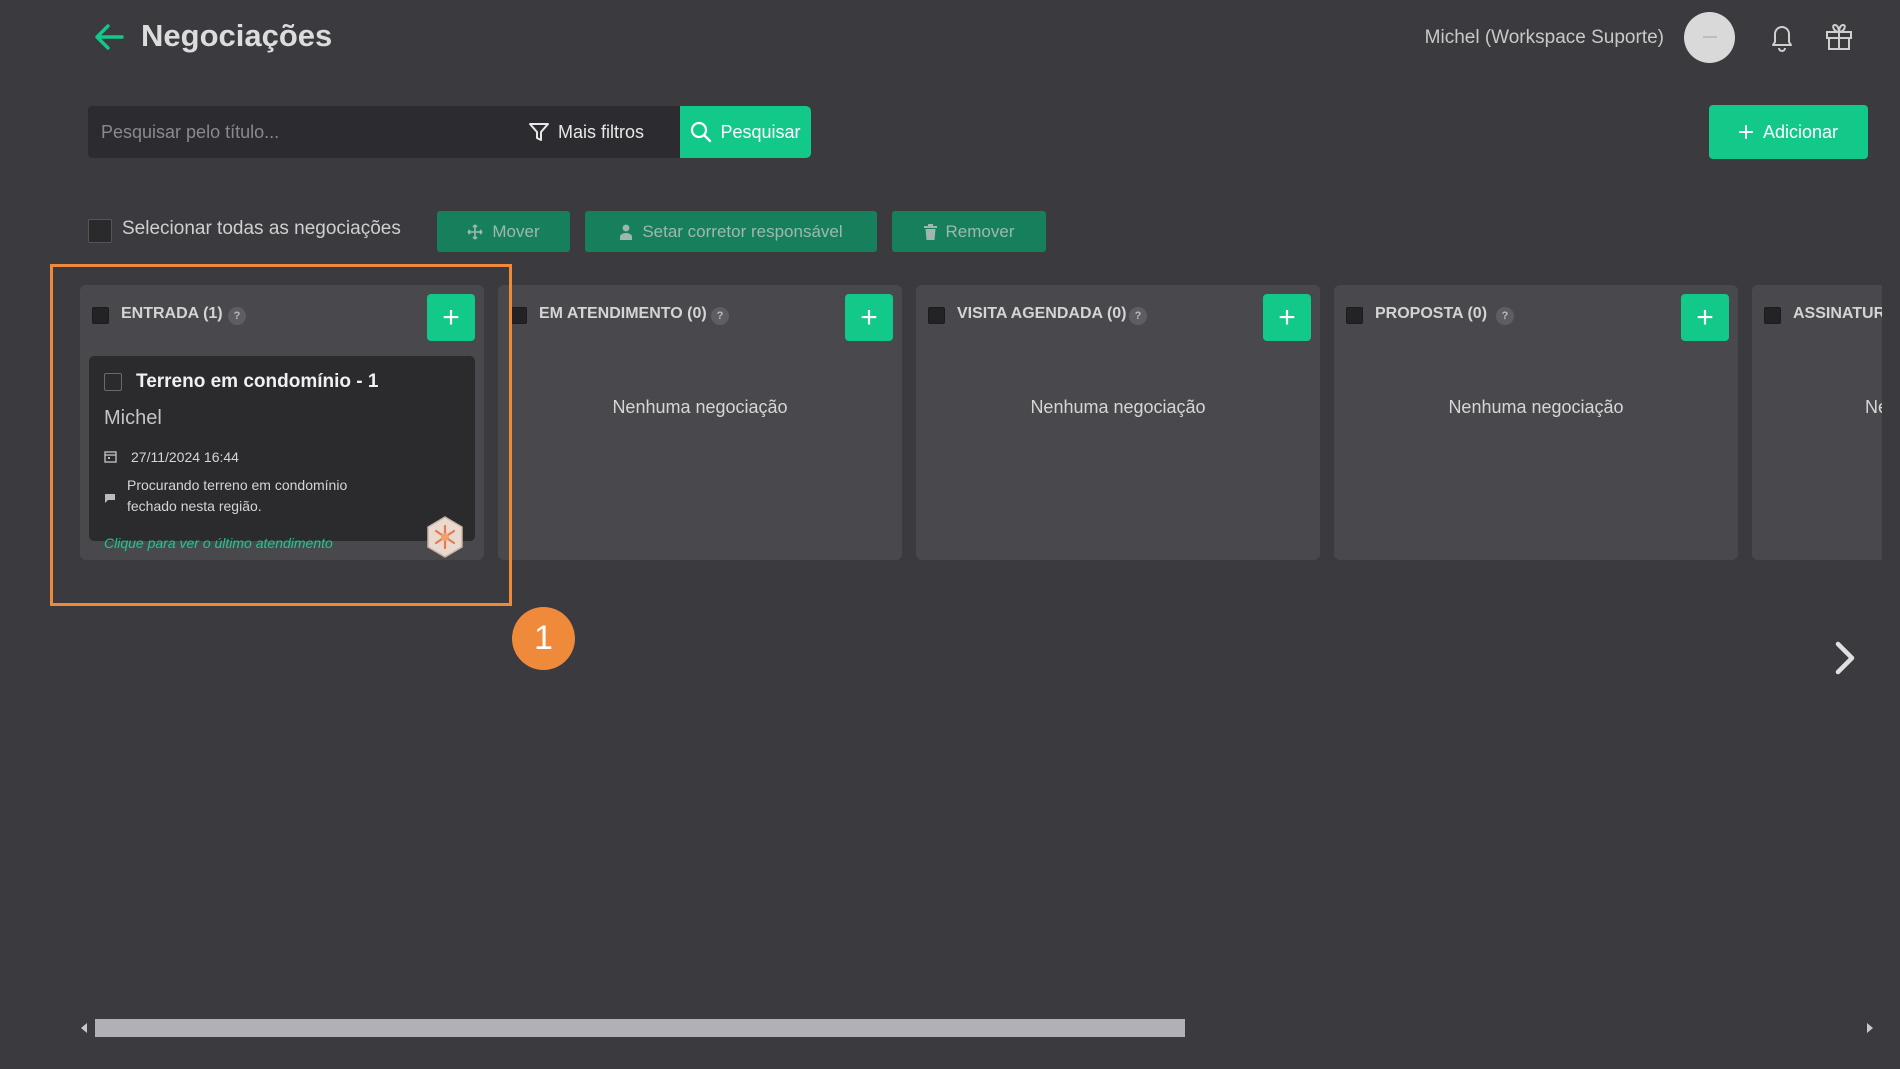  Describe the element at coordinates (539, 132) in the screenshot. I see `filter-icon` at that location.